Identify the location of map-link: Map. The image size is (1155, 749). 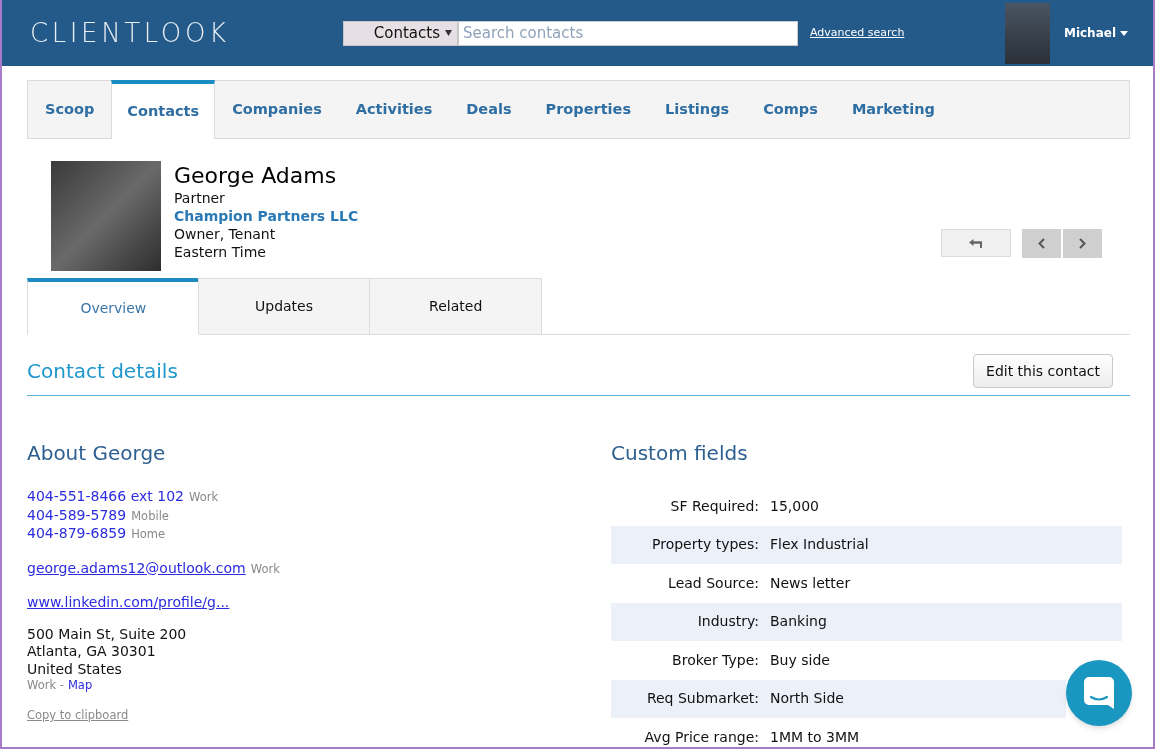
(80, 685).